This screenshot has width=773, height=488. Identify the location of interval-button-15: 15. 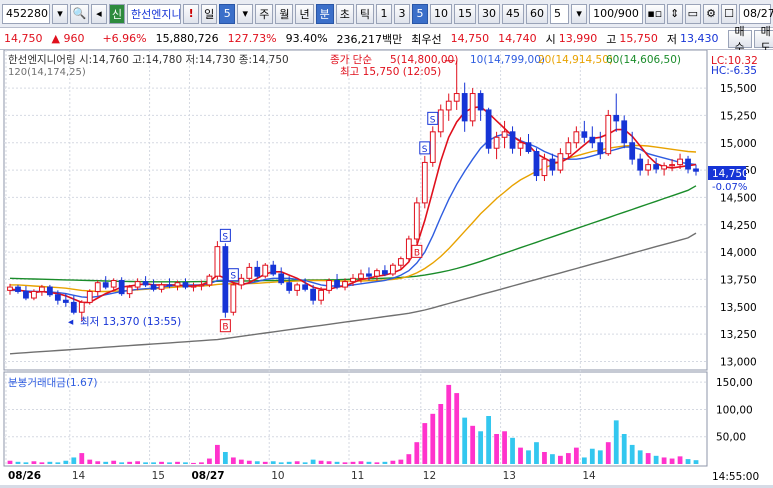
(464, 13).